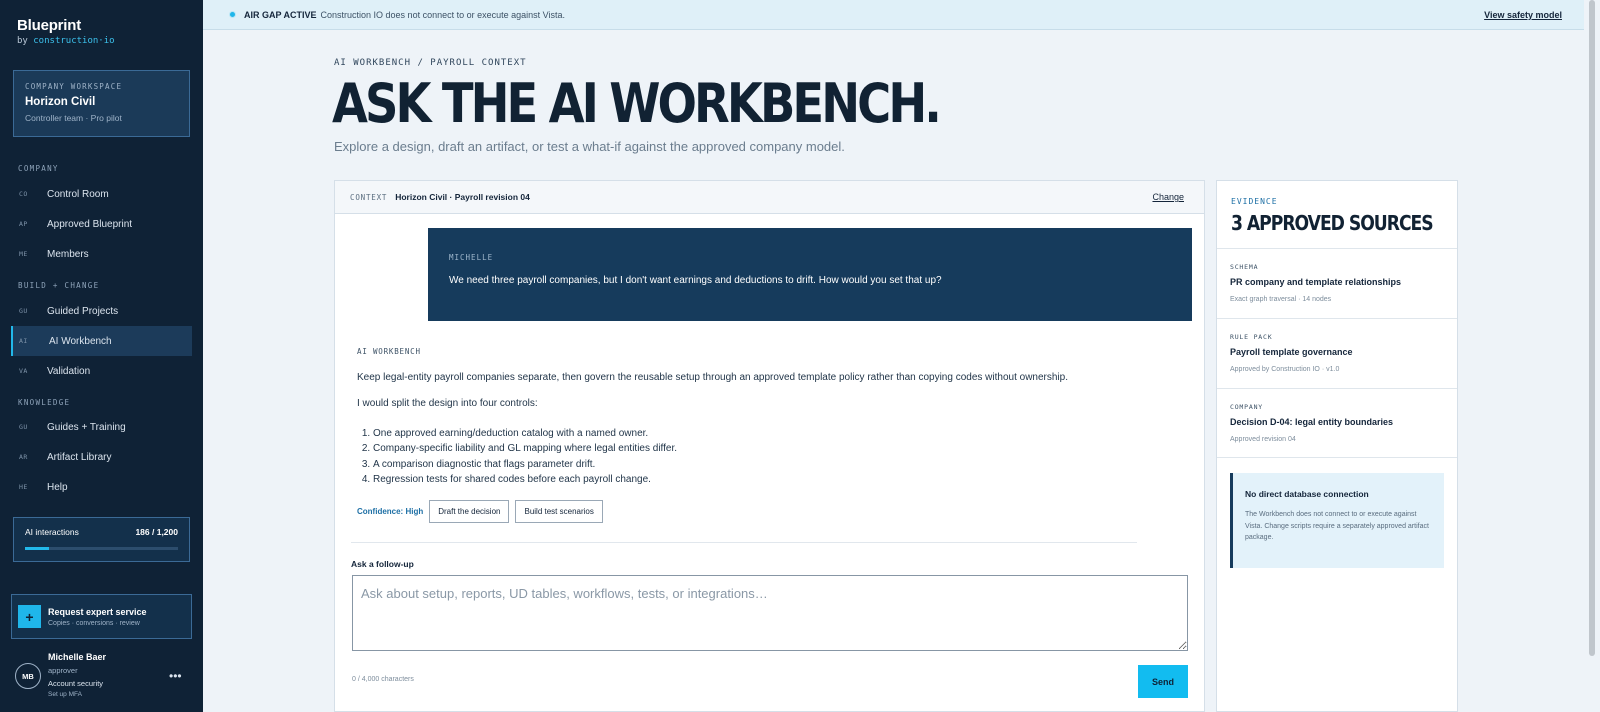  What do you see at coordinates (57, 487) in the screenshot?
I see `sidebar-item-label: Help` at bounding box center [57, 487].